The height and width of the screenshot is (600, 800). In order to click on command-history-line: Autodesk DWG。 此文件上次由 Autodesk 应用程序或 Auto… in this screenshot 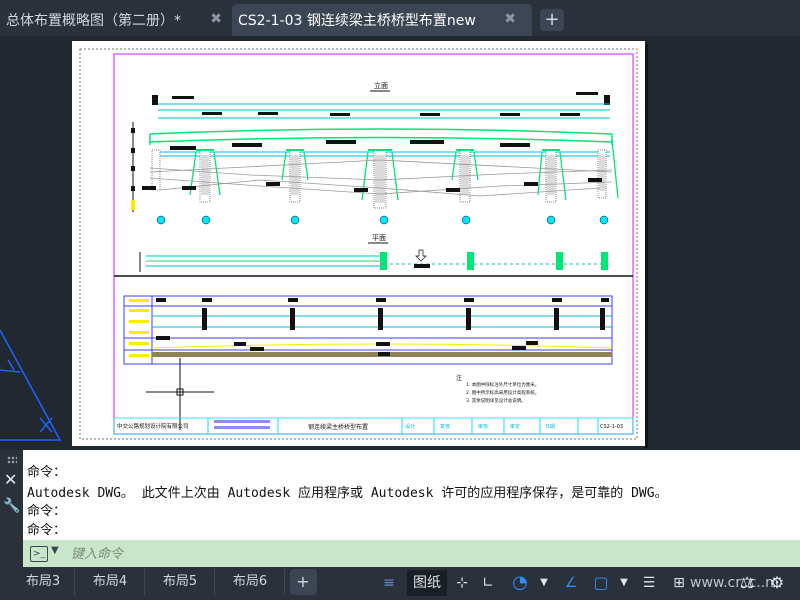, I will do `click(347, 493)`.